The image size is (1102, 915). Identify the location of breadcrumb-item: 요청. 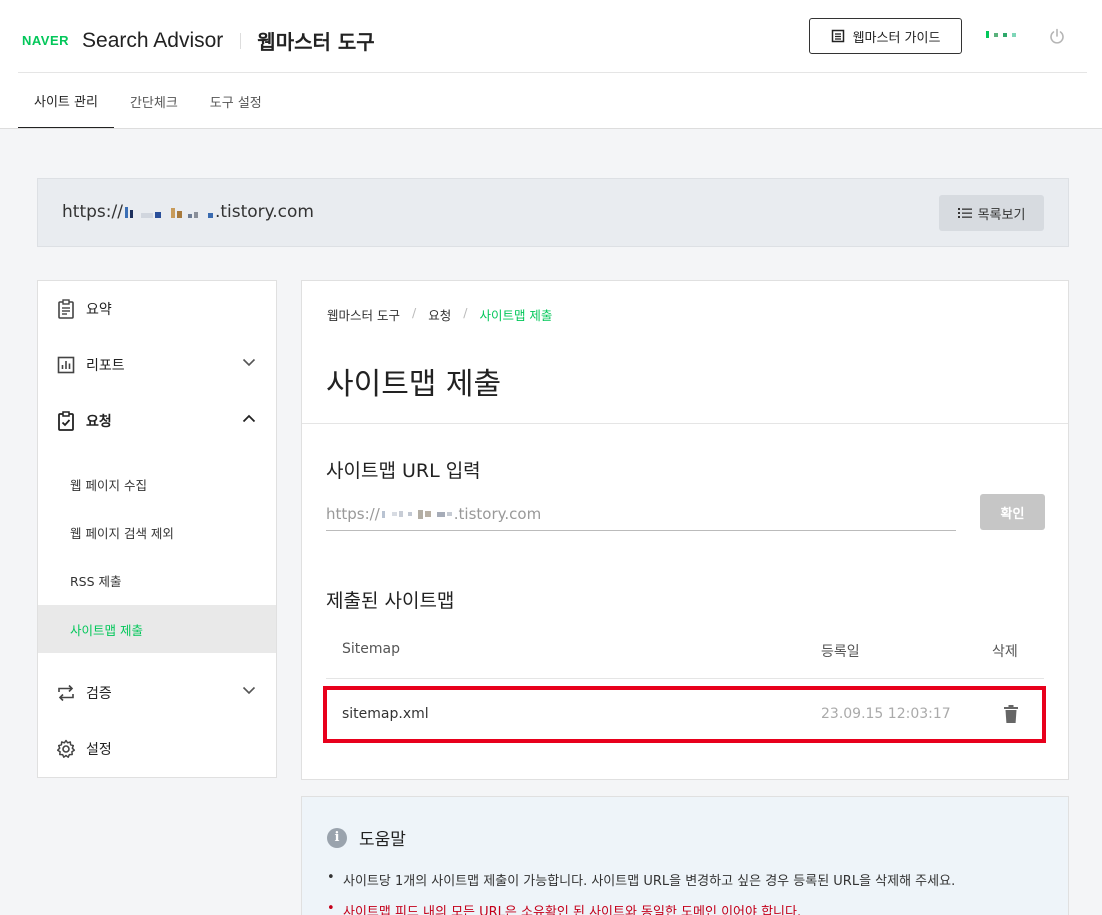
(439, 314).